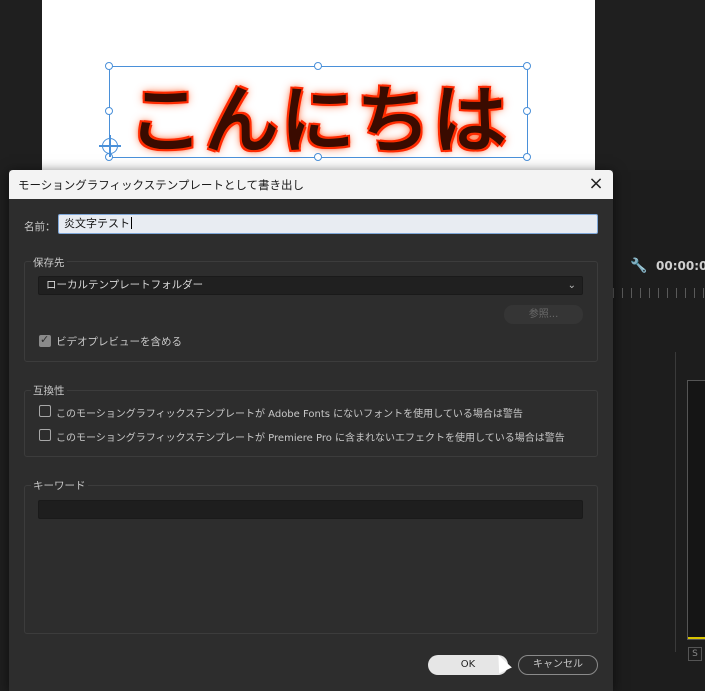 The height and width of the screenshot is (691, 705). I want to click on timeline-marker-bar, so click(696, 638).